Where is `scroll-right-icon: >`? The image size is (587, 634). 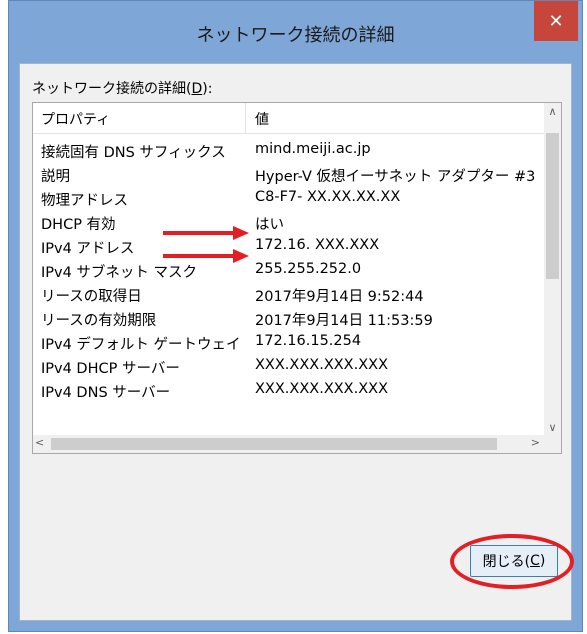
scroll-right-icon: > is located at coordinates (535, 442).